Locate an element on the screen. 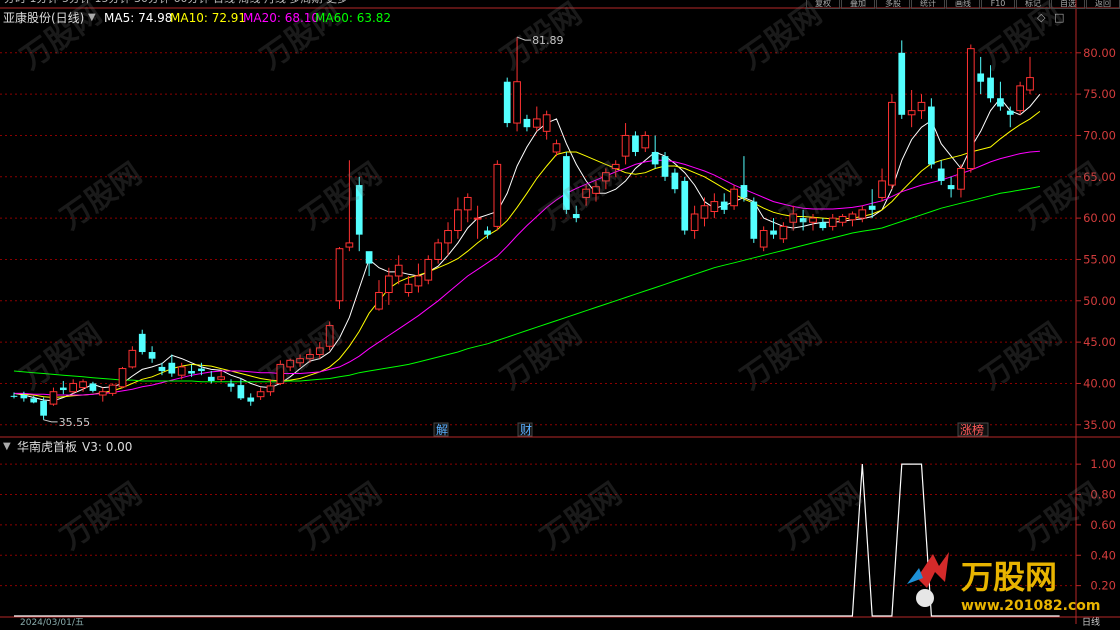  diamond-icon: ◇ is located at coordinates (1041, 18).